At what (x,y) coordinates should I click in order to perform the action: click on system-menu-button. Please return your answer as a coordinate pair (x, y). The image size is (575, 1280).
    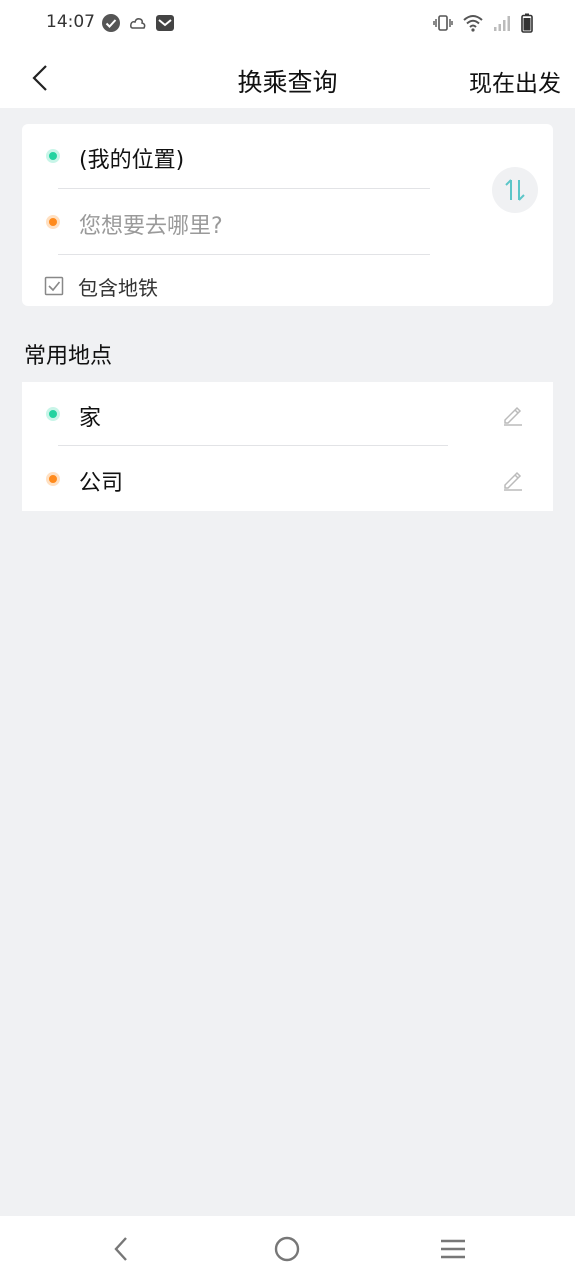
    Looking at the image, I should click on (453, 1249).